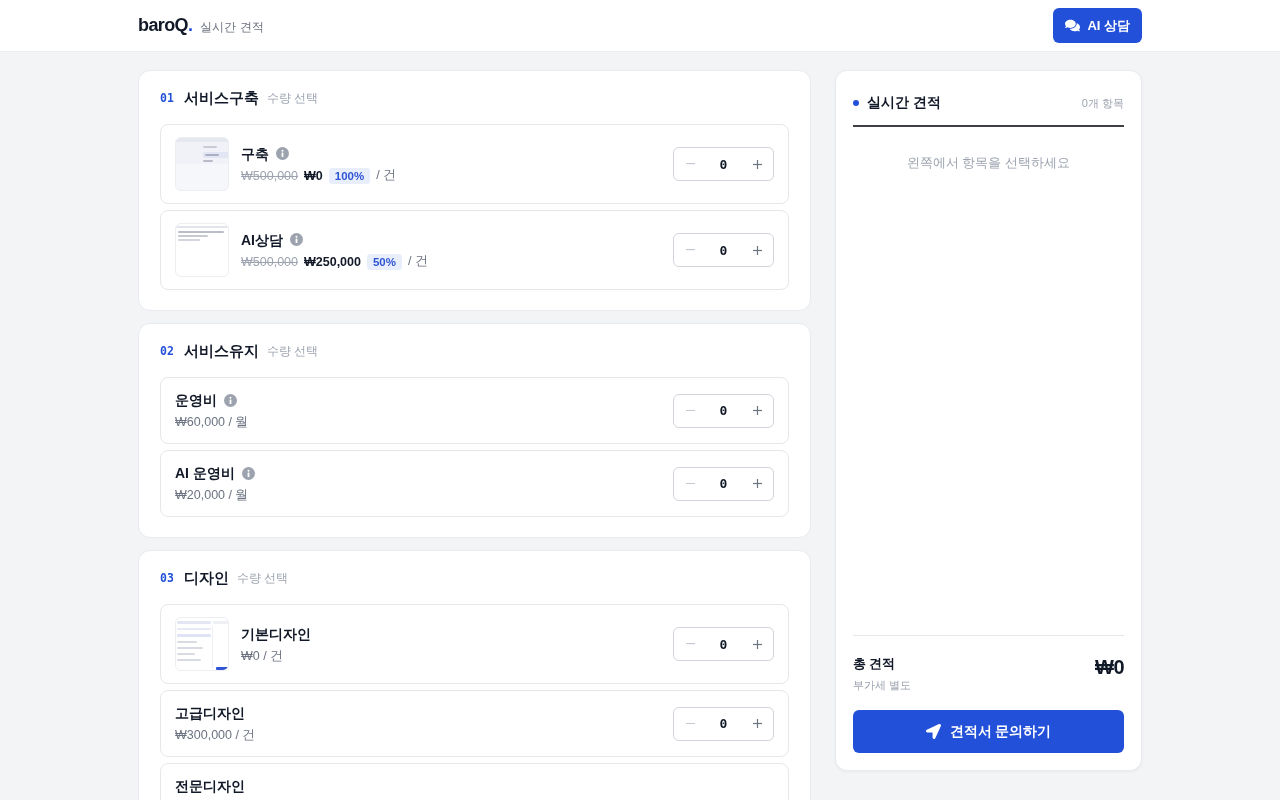  I want to click on panel-title: 실시간 견적, so click(904, 103).